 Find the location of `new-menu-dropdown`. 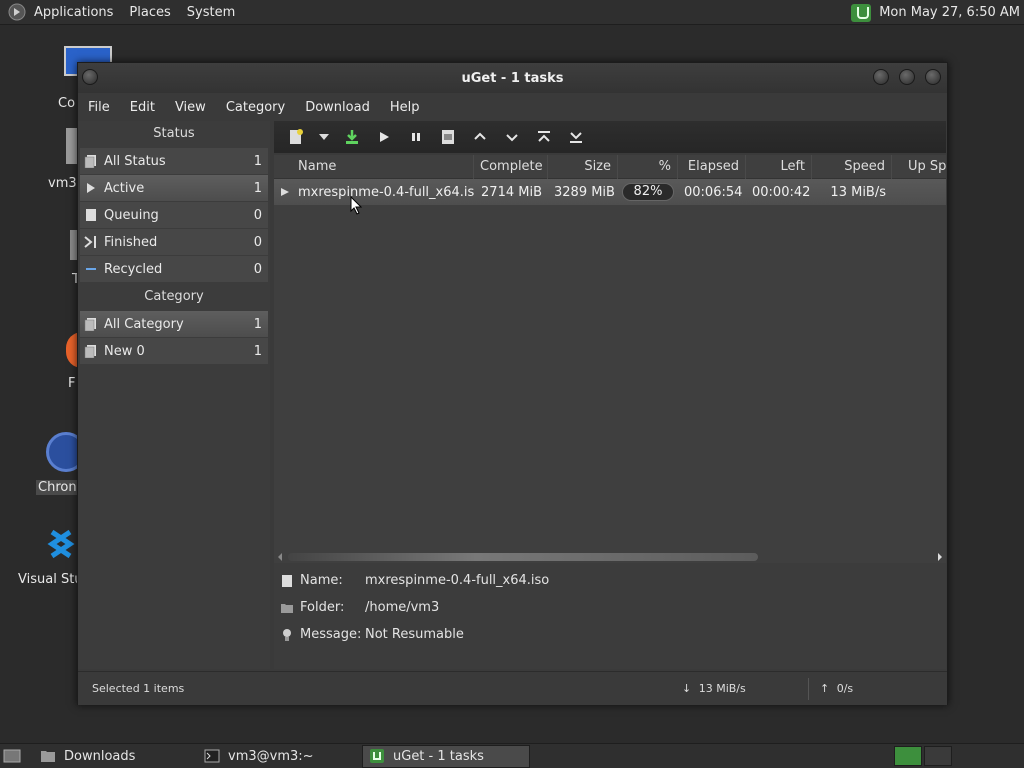

new-menu-dropdown is located at coordinates (324, 137).